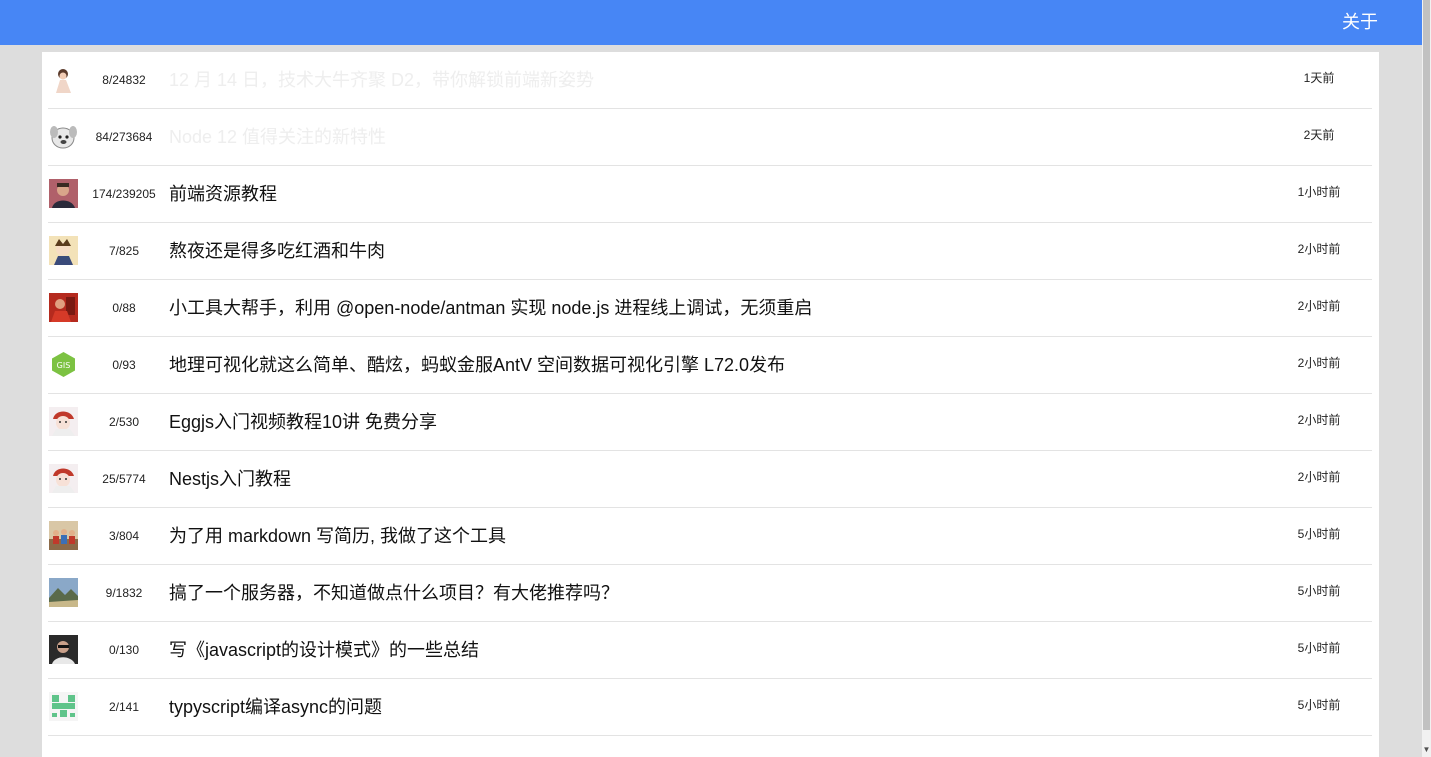 Image resolution: width=1431 pixels, height=757 pixels. What do you see at coordinates (63, 649) in the screenshot?
I see `dark-portrait-avatar-icon` at bounding box center [63, 649].